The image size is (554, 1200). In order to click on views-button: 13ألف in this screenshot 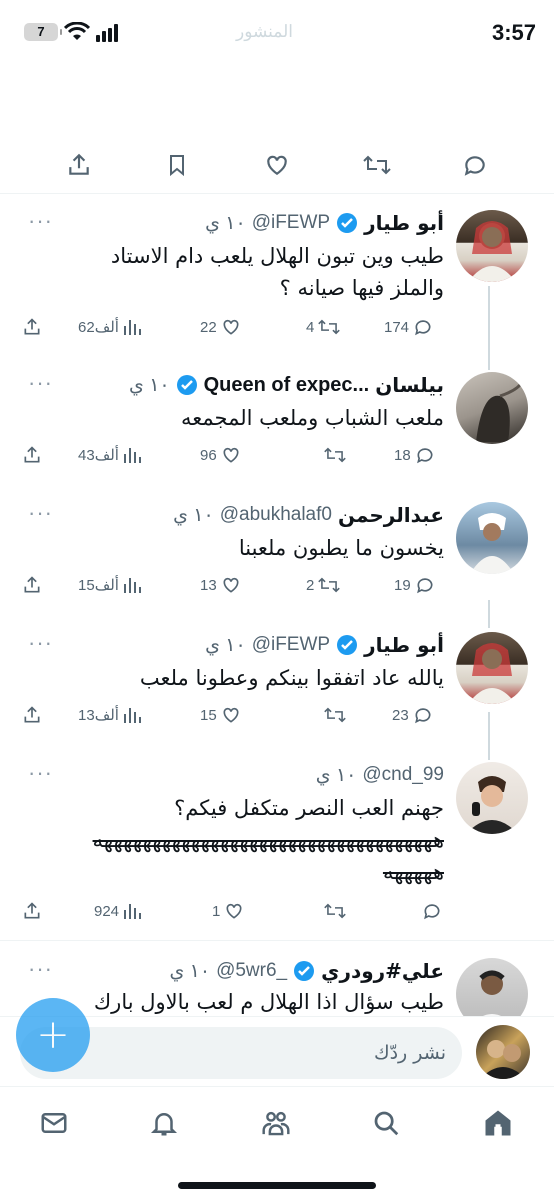, I will do `click(109, 715)`.